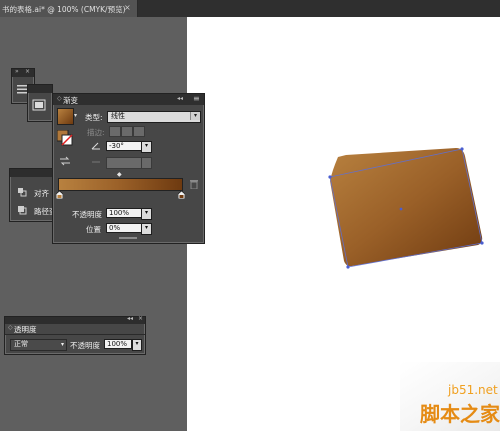  I want to click on swatch-dropdown-icon: ▾, so click(75, 115).